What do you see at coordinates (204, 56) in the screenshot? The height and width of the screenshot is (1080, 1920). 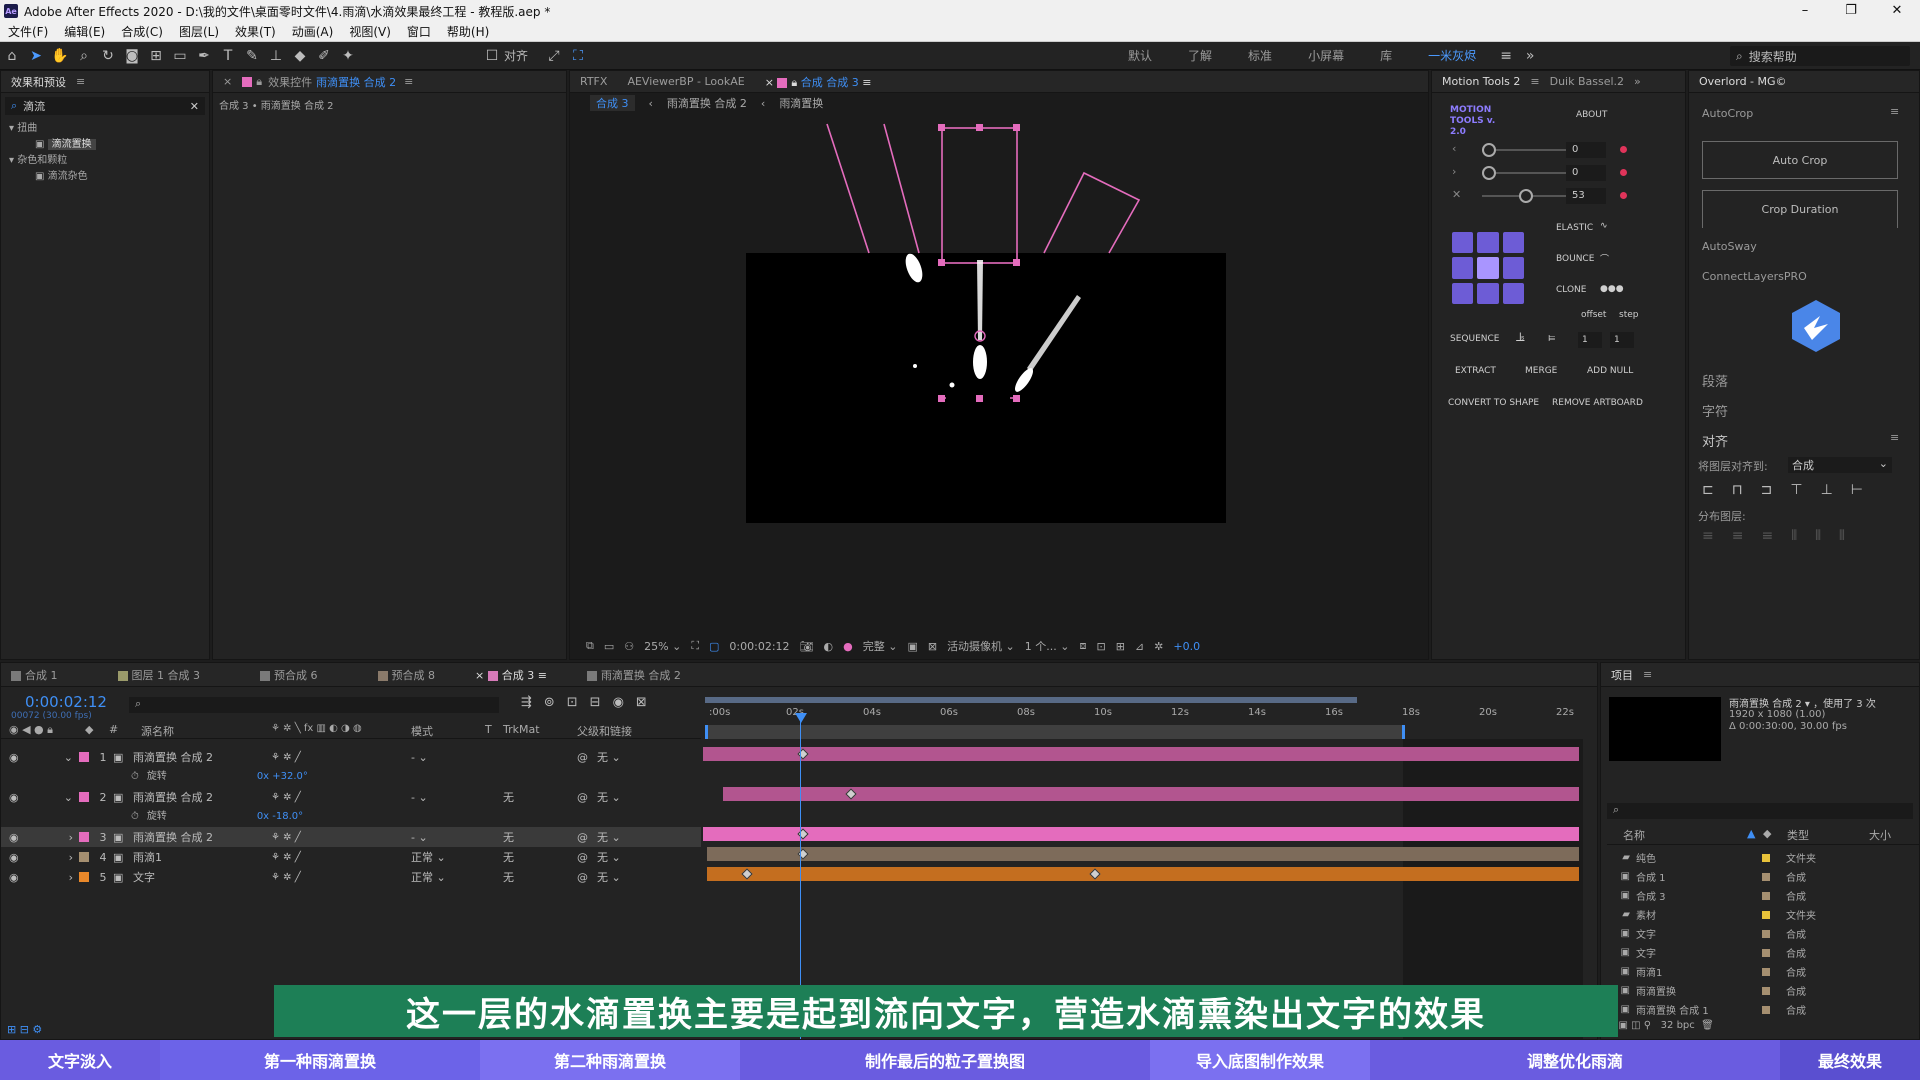 I see `pen-tool-icon: ✒` at bounding box center [204, 56].